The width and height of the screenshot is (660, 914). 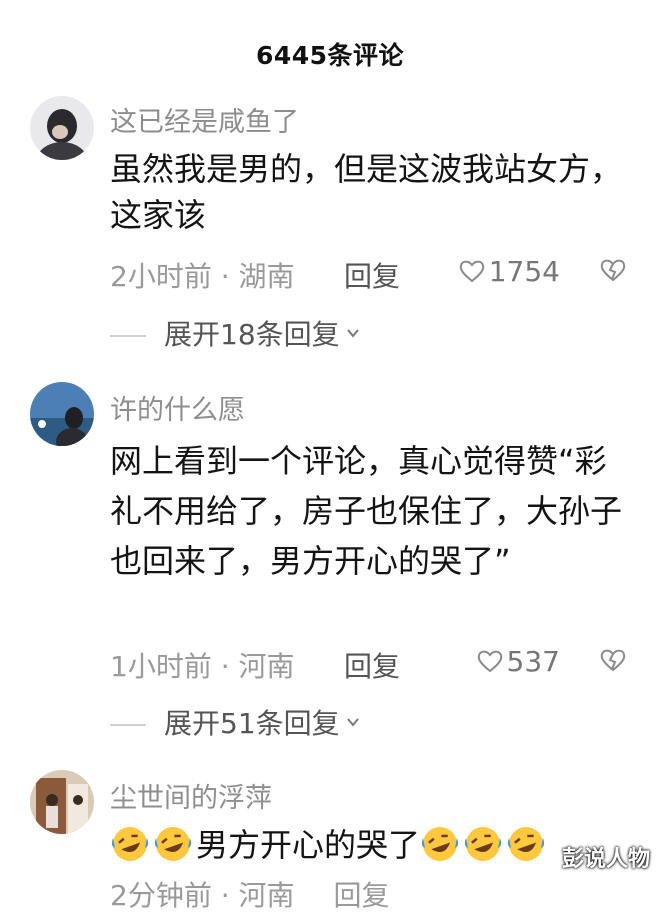 I want to click on expand-replies-label: 展开18条回复, so click(x=252, y=334).